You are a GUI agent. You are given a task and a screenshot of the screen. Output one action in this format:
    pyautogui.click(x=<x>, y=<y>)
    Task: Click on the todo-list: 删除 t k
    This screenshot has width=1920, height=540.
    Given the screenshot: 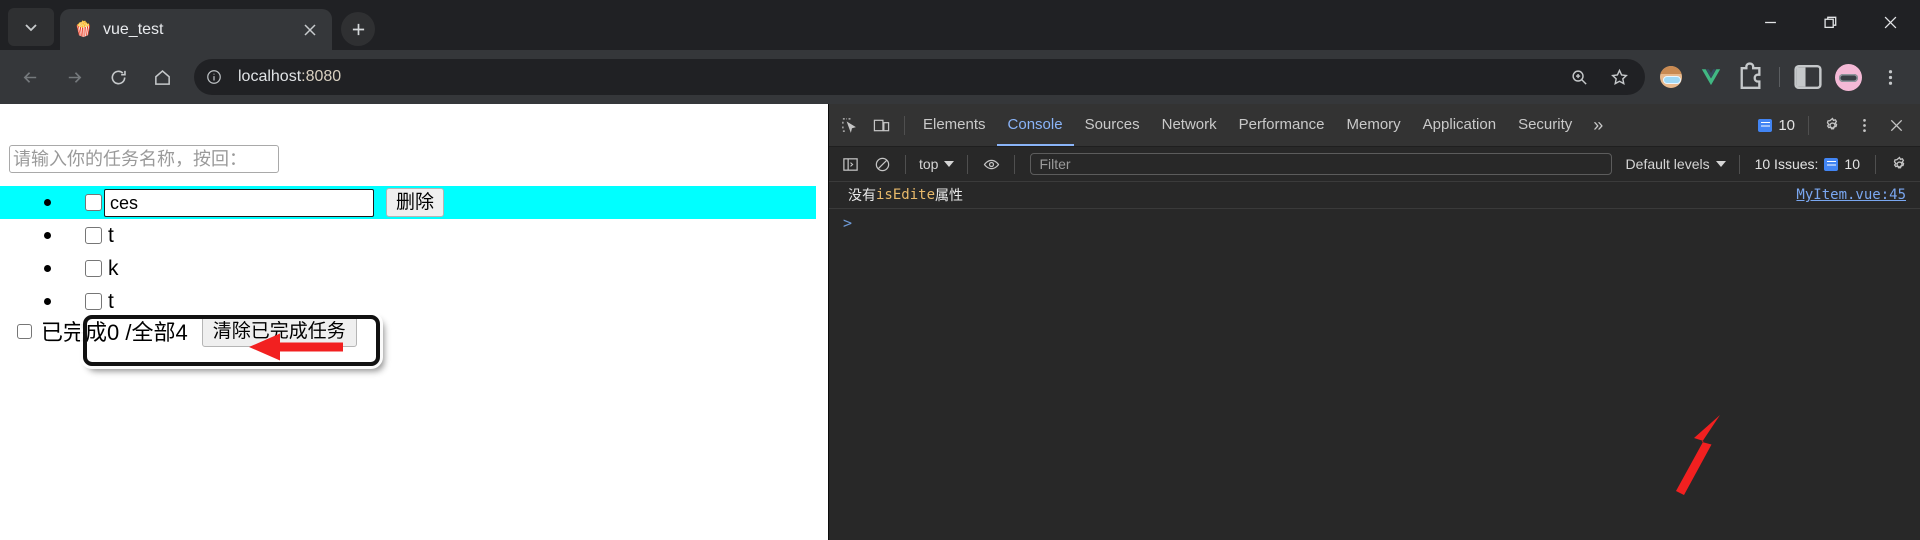 What is the action you would take?
    pyautogui.click(x=414, y=252)
    